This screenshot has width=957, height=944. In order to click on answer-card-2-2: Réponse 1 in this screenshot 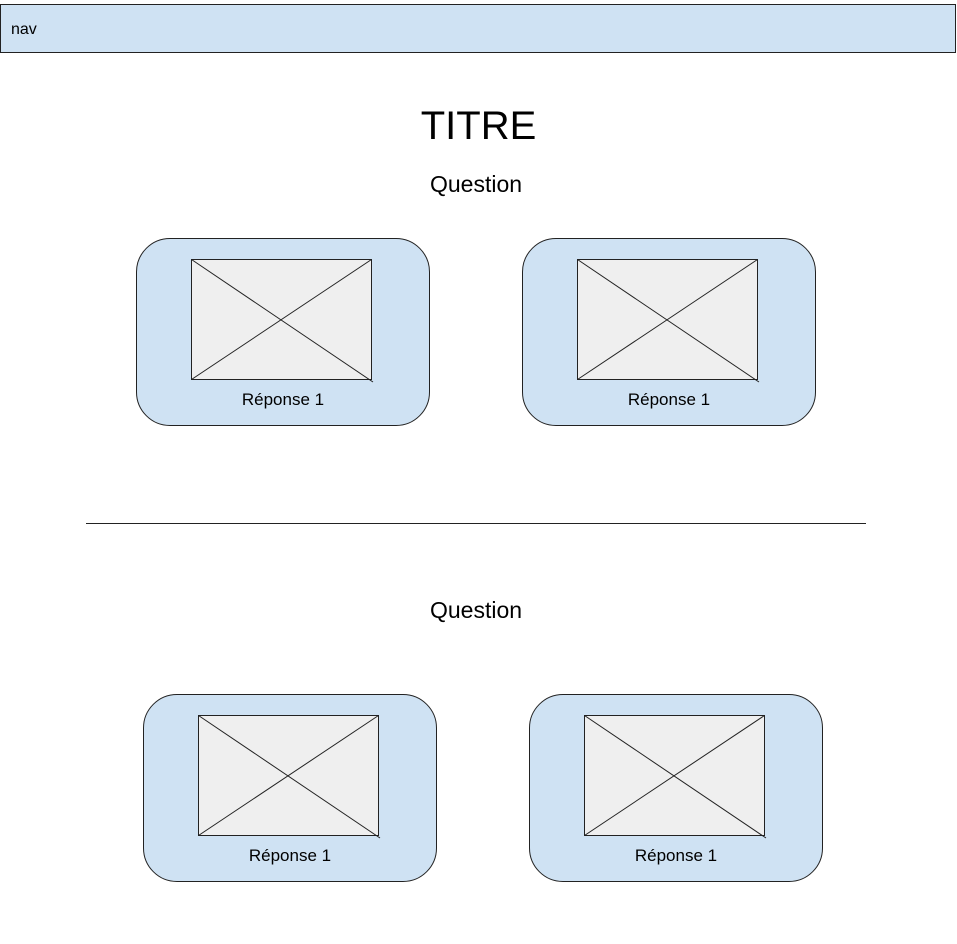, I will do `click(676, 788)`.